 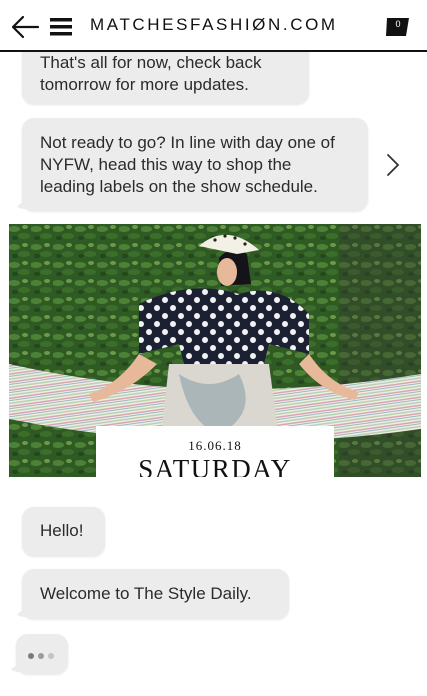 I want to click on chat-message-bubble: Hello!, so click(x=63, y=531).